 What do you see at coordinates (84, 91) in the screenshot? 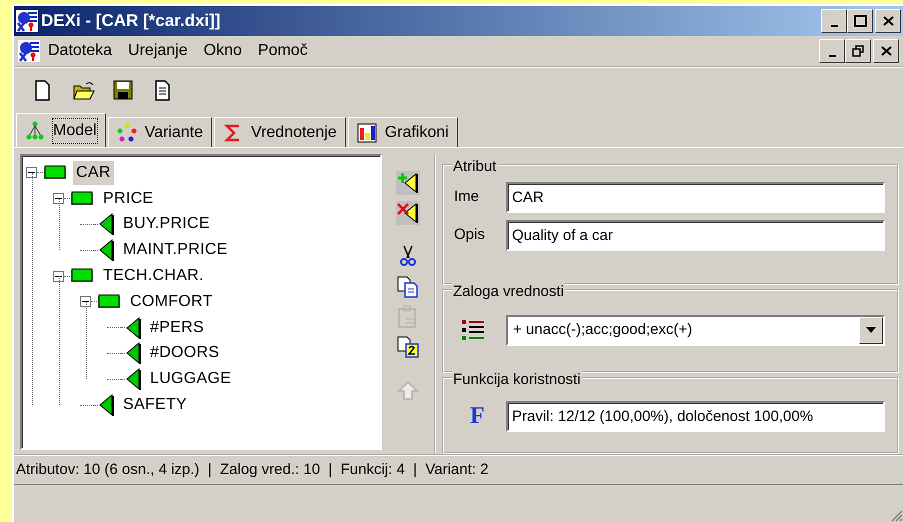
I see `open-folder-icon` at bounding box center [84, 91].